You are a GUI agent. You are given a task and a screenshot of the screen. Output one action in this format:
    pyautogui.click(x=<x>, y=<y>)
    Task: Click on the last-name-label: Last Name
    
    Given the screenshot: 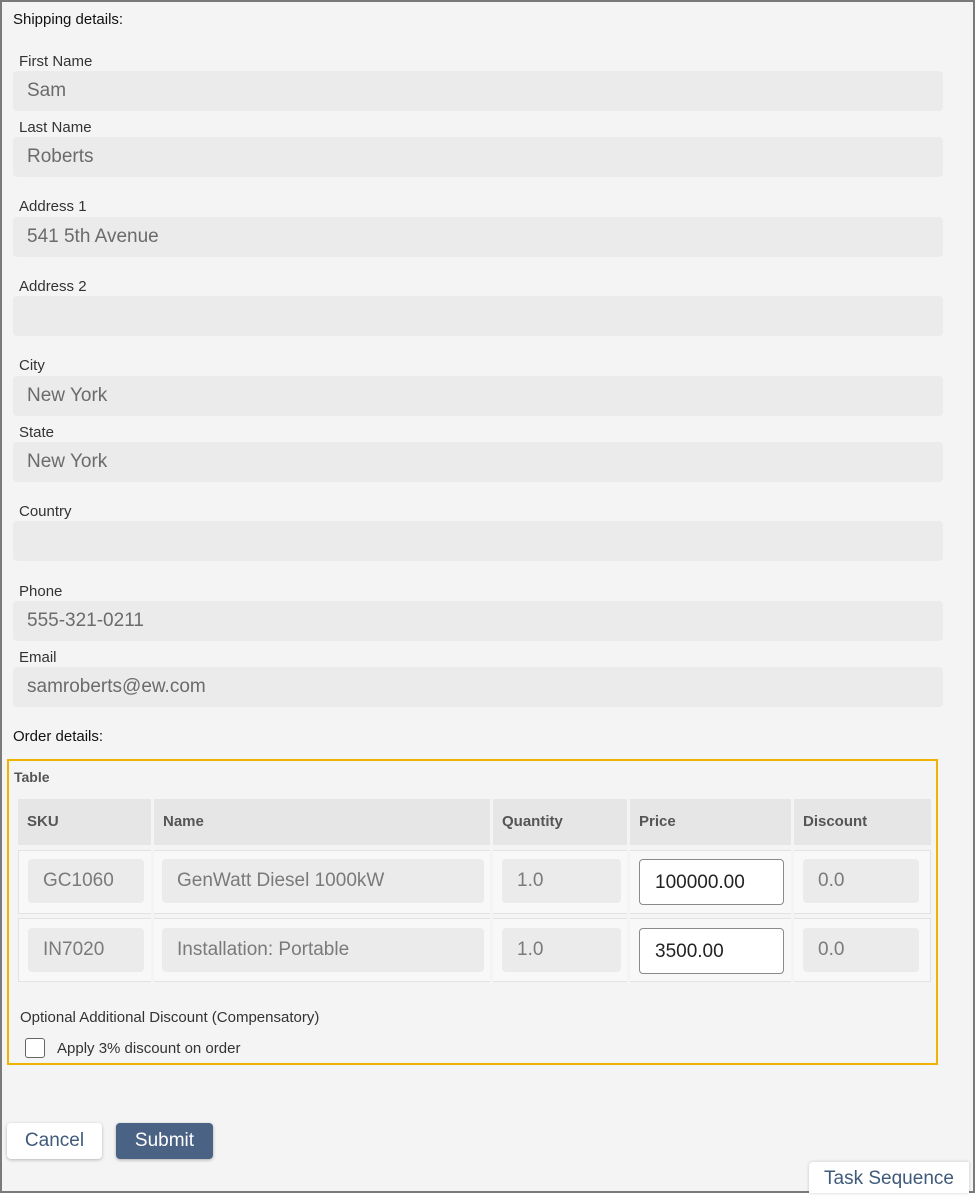 What is the action you would take?
    pyautogui.click(x=55, y=127)
    